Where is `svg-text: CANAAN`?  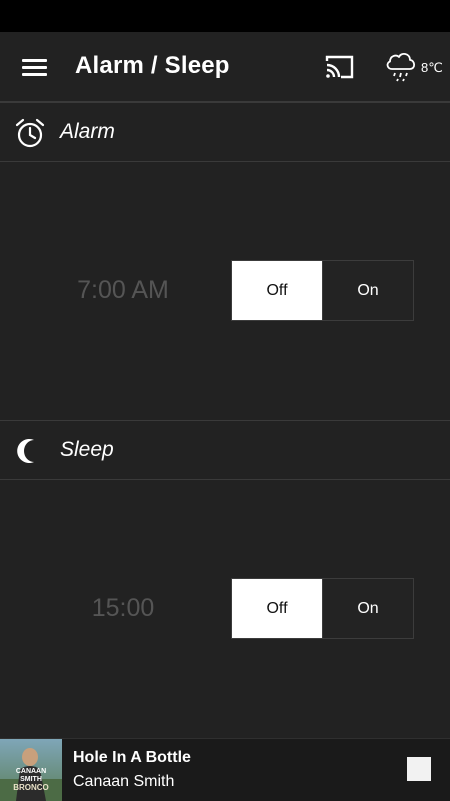 svg-text: CANAAN is located at coordinates (31, 771).